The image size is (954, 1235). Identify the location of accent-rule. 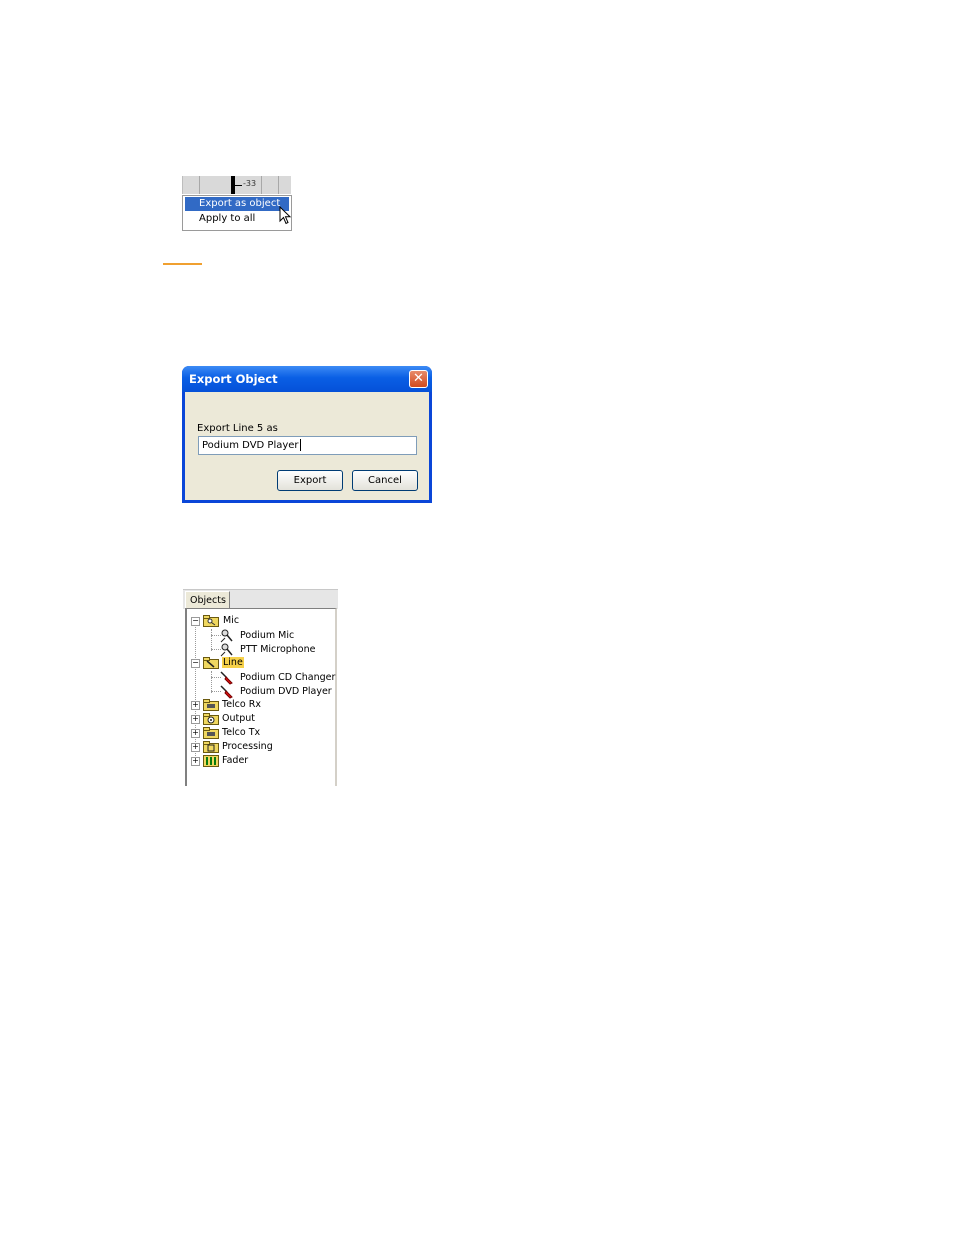
(182, 264).